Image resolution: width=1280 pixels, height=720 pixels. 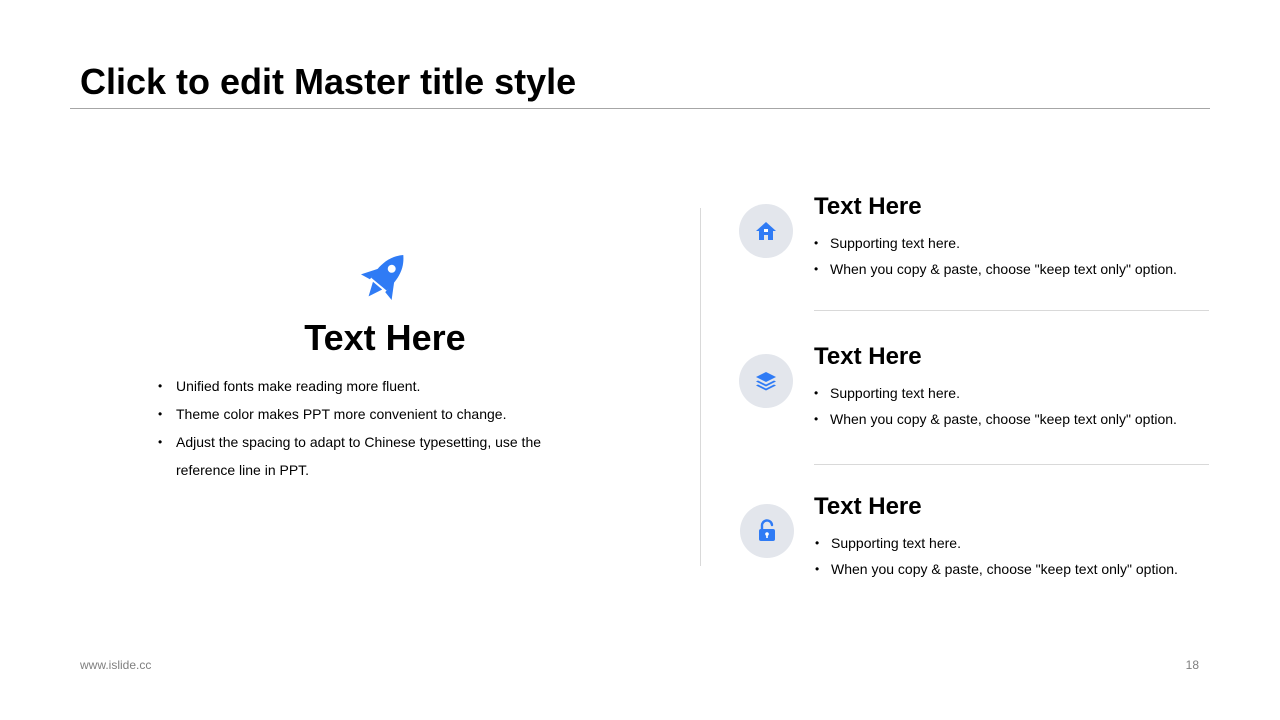 I want to click on home-icon, so click(x=766, y=231).